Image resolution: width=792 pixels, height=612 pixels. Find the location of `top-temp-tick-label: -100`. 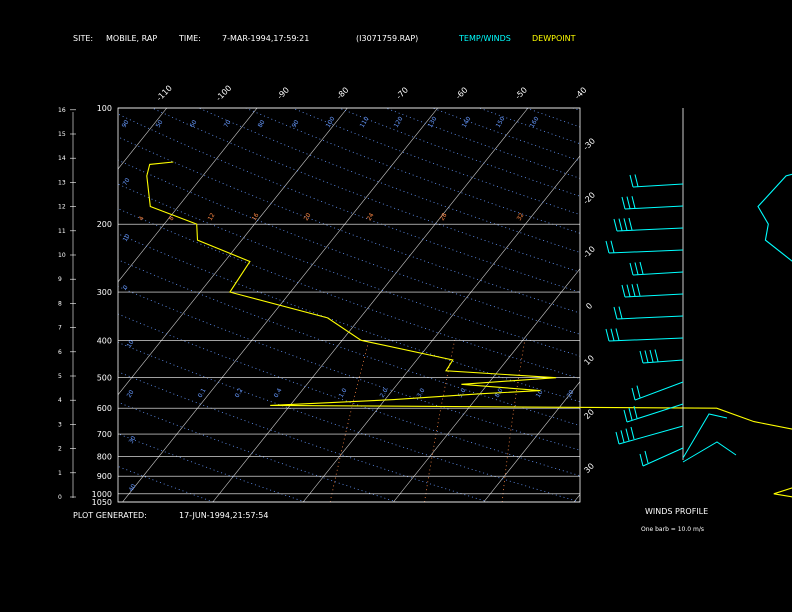

top-temp-tick-label: -100 is located at coordinates (223, 93).